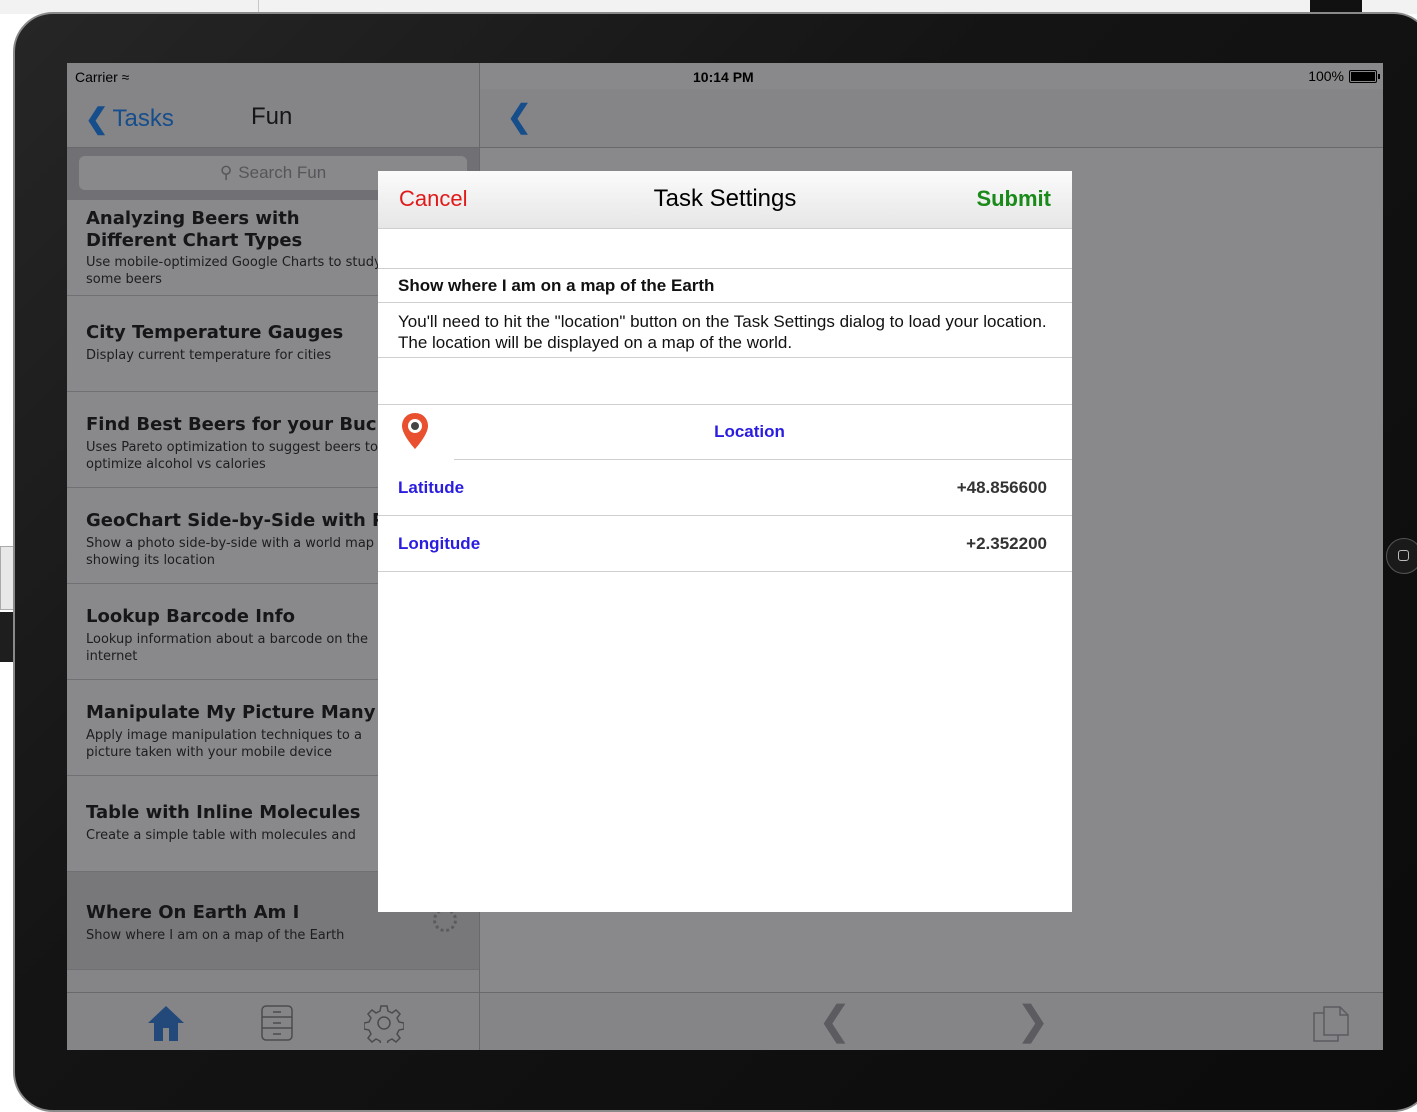 This screenshot has width=1417, height=1112. I want to click on battery-indicator: 100%, so click(1344, 76).